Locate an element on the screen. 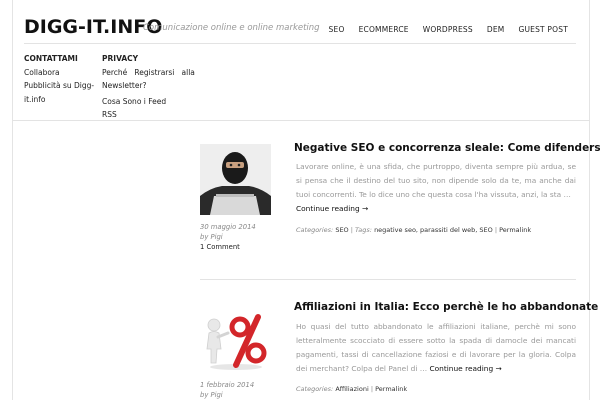  menu-item-newsletter: Newsletter? is located at coordinates (142, 86).